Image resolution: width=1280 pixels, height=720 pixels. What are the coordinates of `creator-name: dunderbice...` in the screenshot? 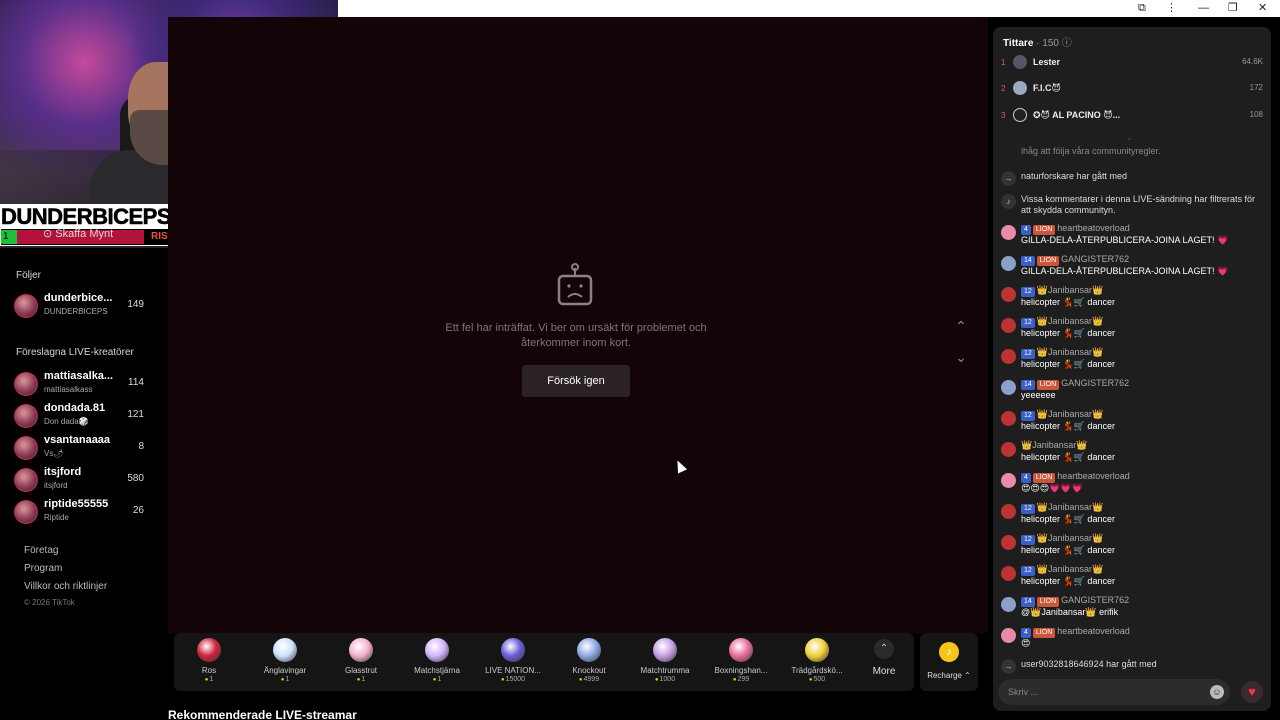 It's located at (78, 298).